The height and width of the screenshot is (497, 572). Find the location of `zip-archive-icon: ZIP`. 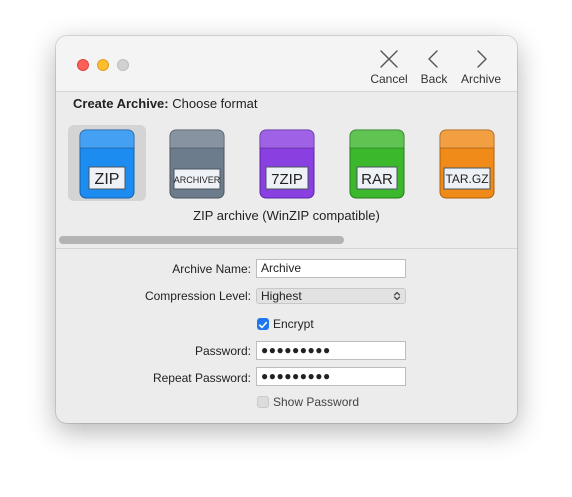

zip-archive-icon: ZIP is located at coordinates (107, 164).